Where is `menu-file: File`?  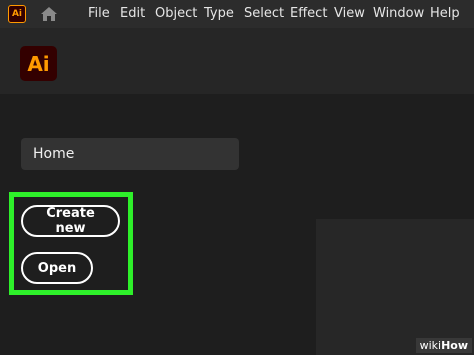
menu-file: File is located at coordinates (99, 14).